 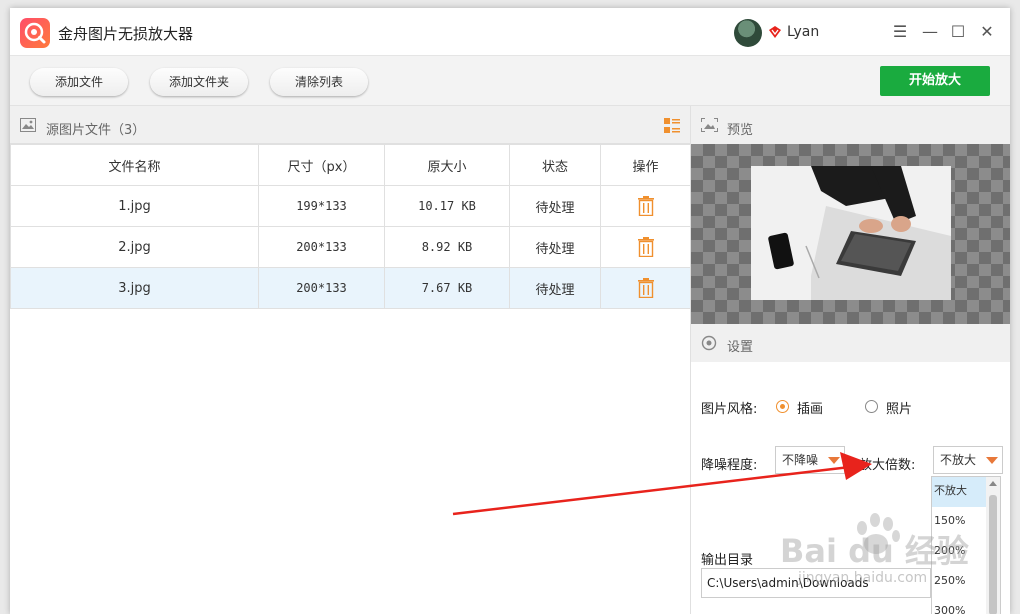 I want to click on add-folder-button: 添加文件夹, so click(x=199, y=82).